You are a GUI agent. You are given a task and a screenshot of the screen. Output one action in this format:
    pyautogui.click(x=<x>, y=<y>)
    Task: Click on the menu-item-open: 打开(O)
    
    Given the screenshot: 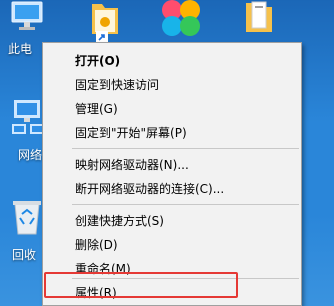 What is the action you would take?
    pyautogui.click(x=172, y=61)
    